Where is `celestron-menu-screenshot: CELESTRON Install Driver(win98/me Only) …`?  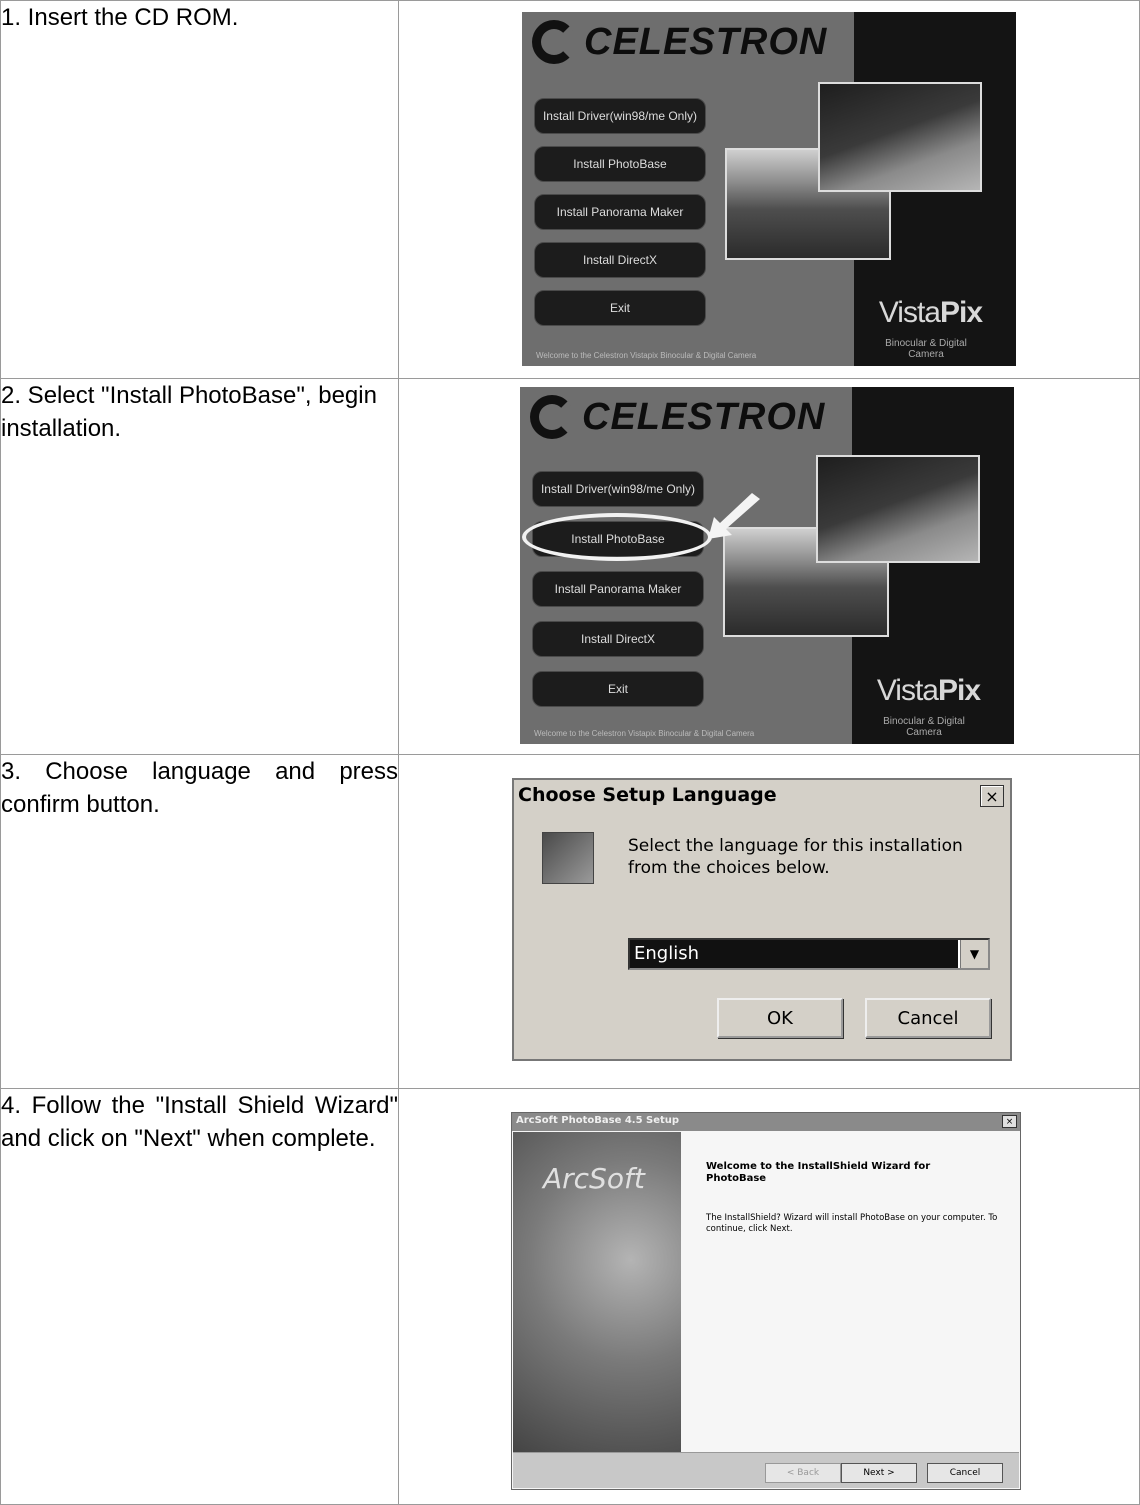 celestron-menu-screenshot: CELESTRON Install Driver(win98/me Only) … is located at coordinates (769, 189).